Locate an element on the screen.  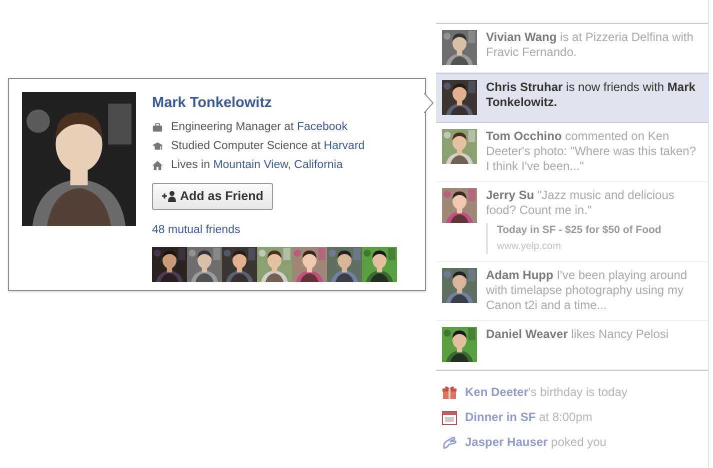
profile-name: Mark Tonkelowitz is located at coordinates (282, 104).